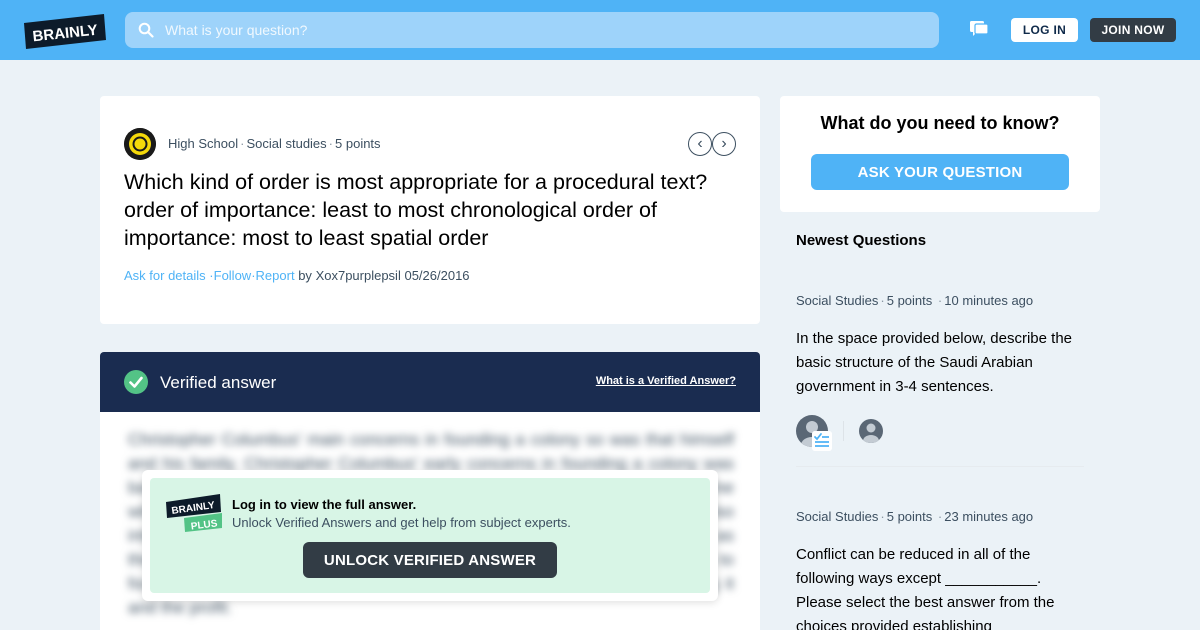 This screenshot has width=1200, height=630. I want to click on newest-question-meta: Social Studies · 5 points · 10 minutes ago, so click(915, 300).